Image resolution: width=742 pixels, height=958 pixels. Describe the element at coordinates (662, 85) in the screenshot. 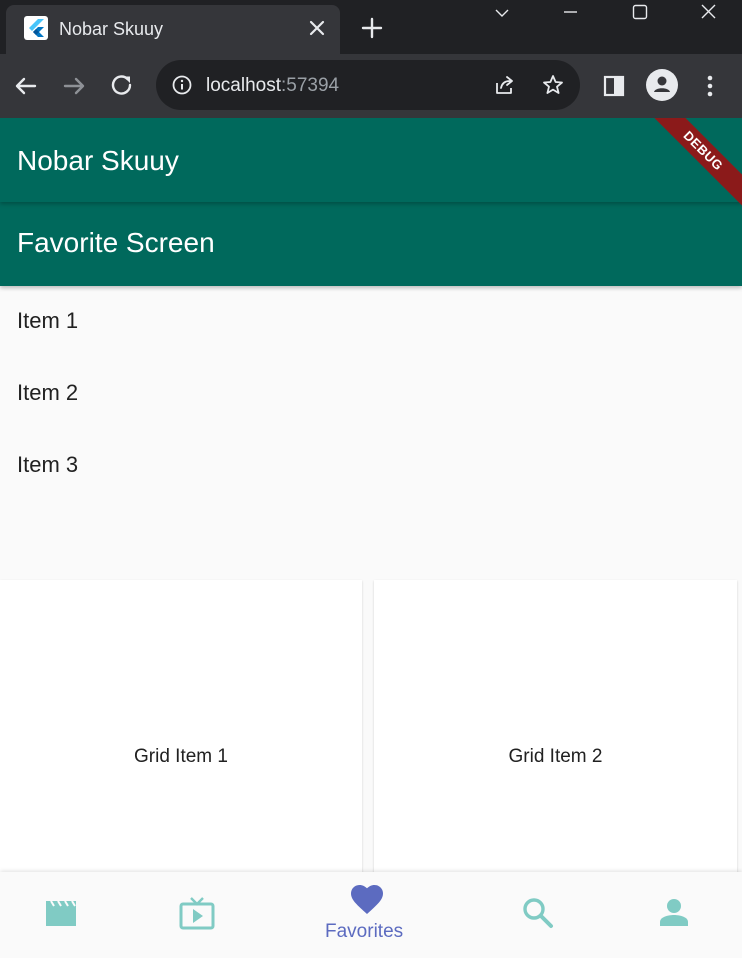

I see `profile-avatar-icon` at that location.